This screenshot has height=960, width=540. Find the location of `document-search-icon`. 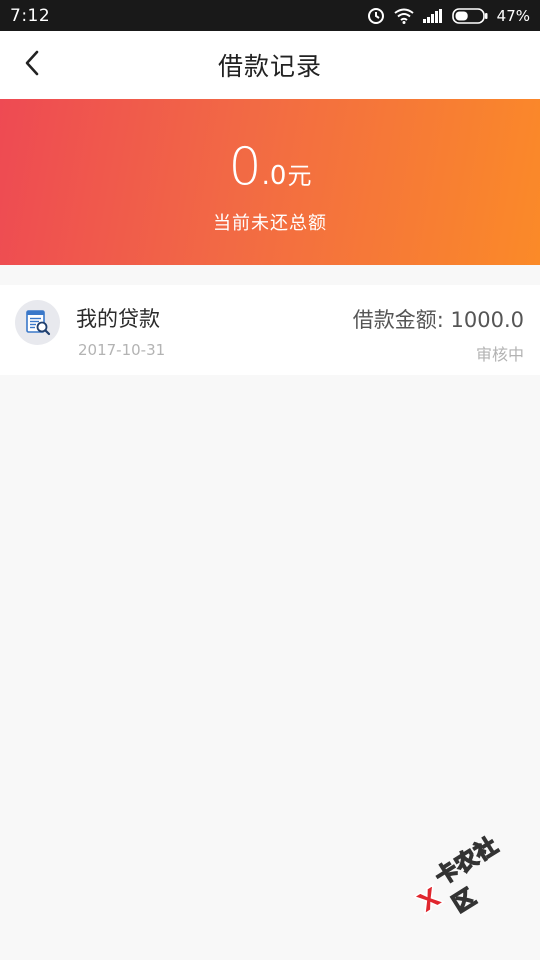

document-search-icon is located at coordinates (37, 322).